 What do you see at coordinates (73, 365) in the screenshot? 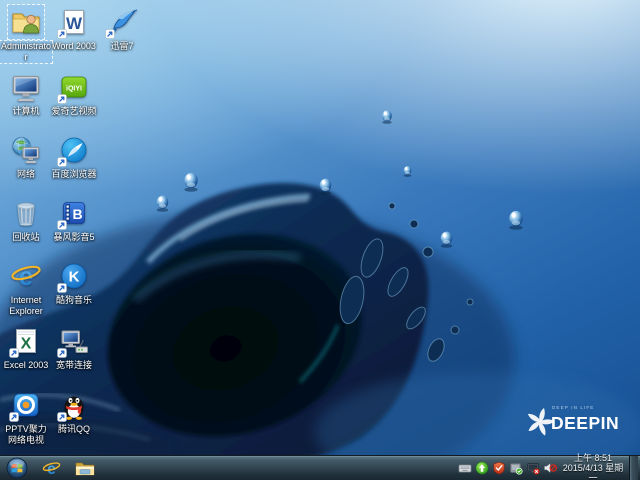
I see `desktop-icon-label: 宽带连接` at bounding box center [73, 365].